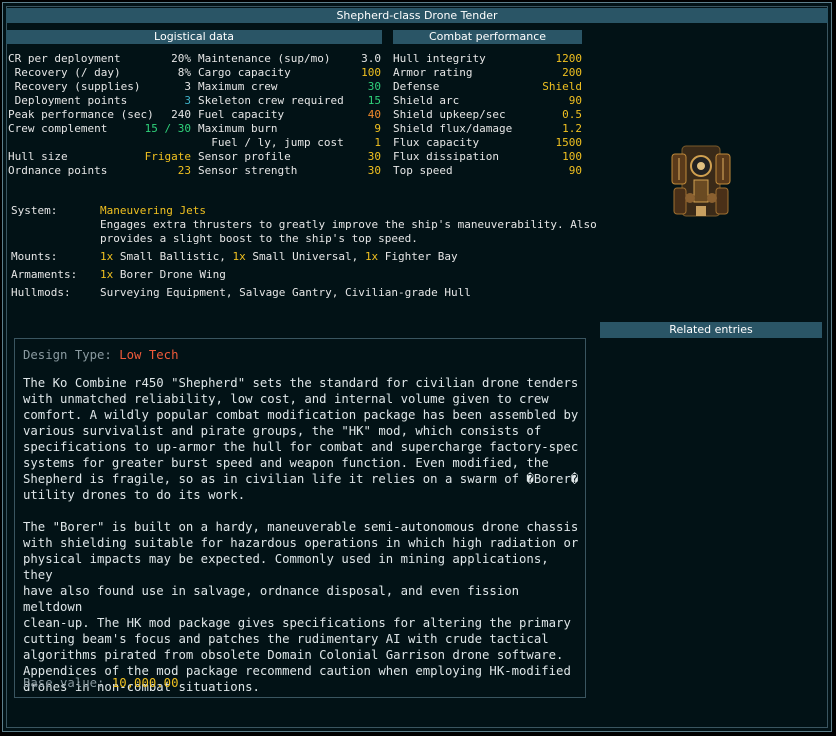 Image resolution: width=836 pixels, height=736 pixels. Describe the element at coordinates (487, 87) in the screenshot. I see `stat-row: Defense Shield` at that location.